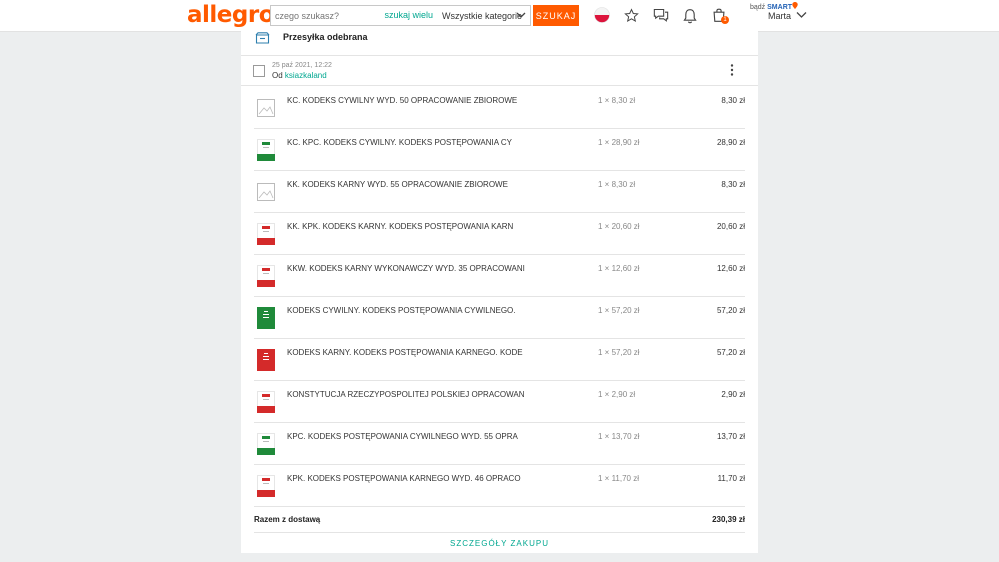 This screenshot has width=999, height=562. I want to click on smart-promo: bądź SMART, so click(774, 6).